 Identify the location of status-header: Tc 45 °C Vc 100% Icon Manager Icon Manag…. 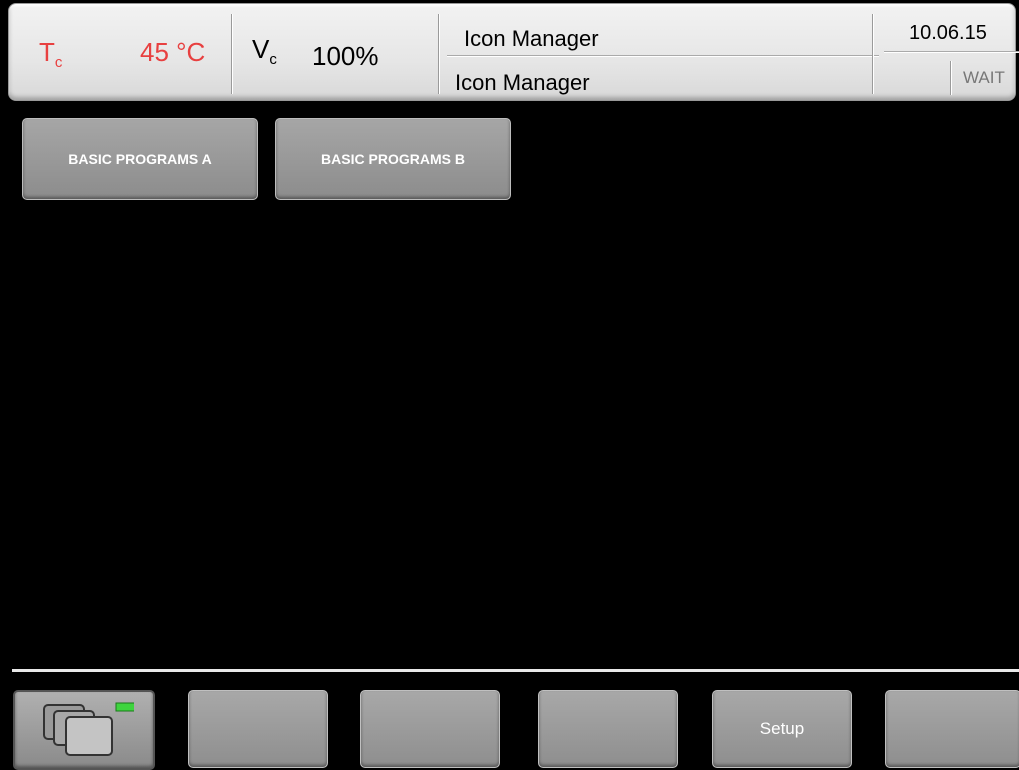
(513, 52).